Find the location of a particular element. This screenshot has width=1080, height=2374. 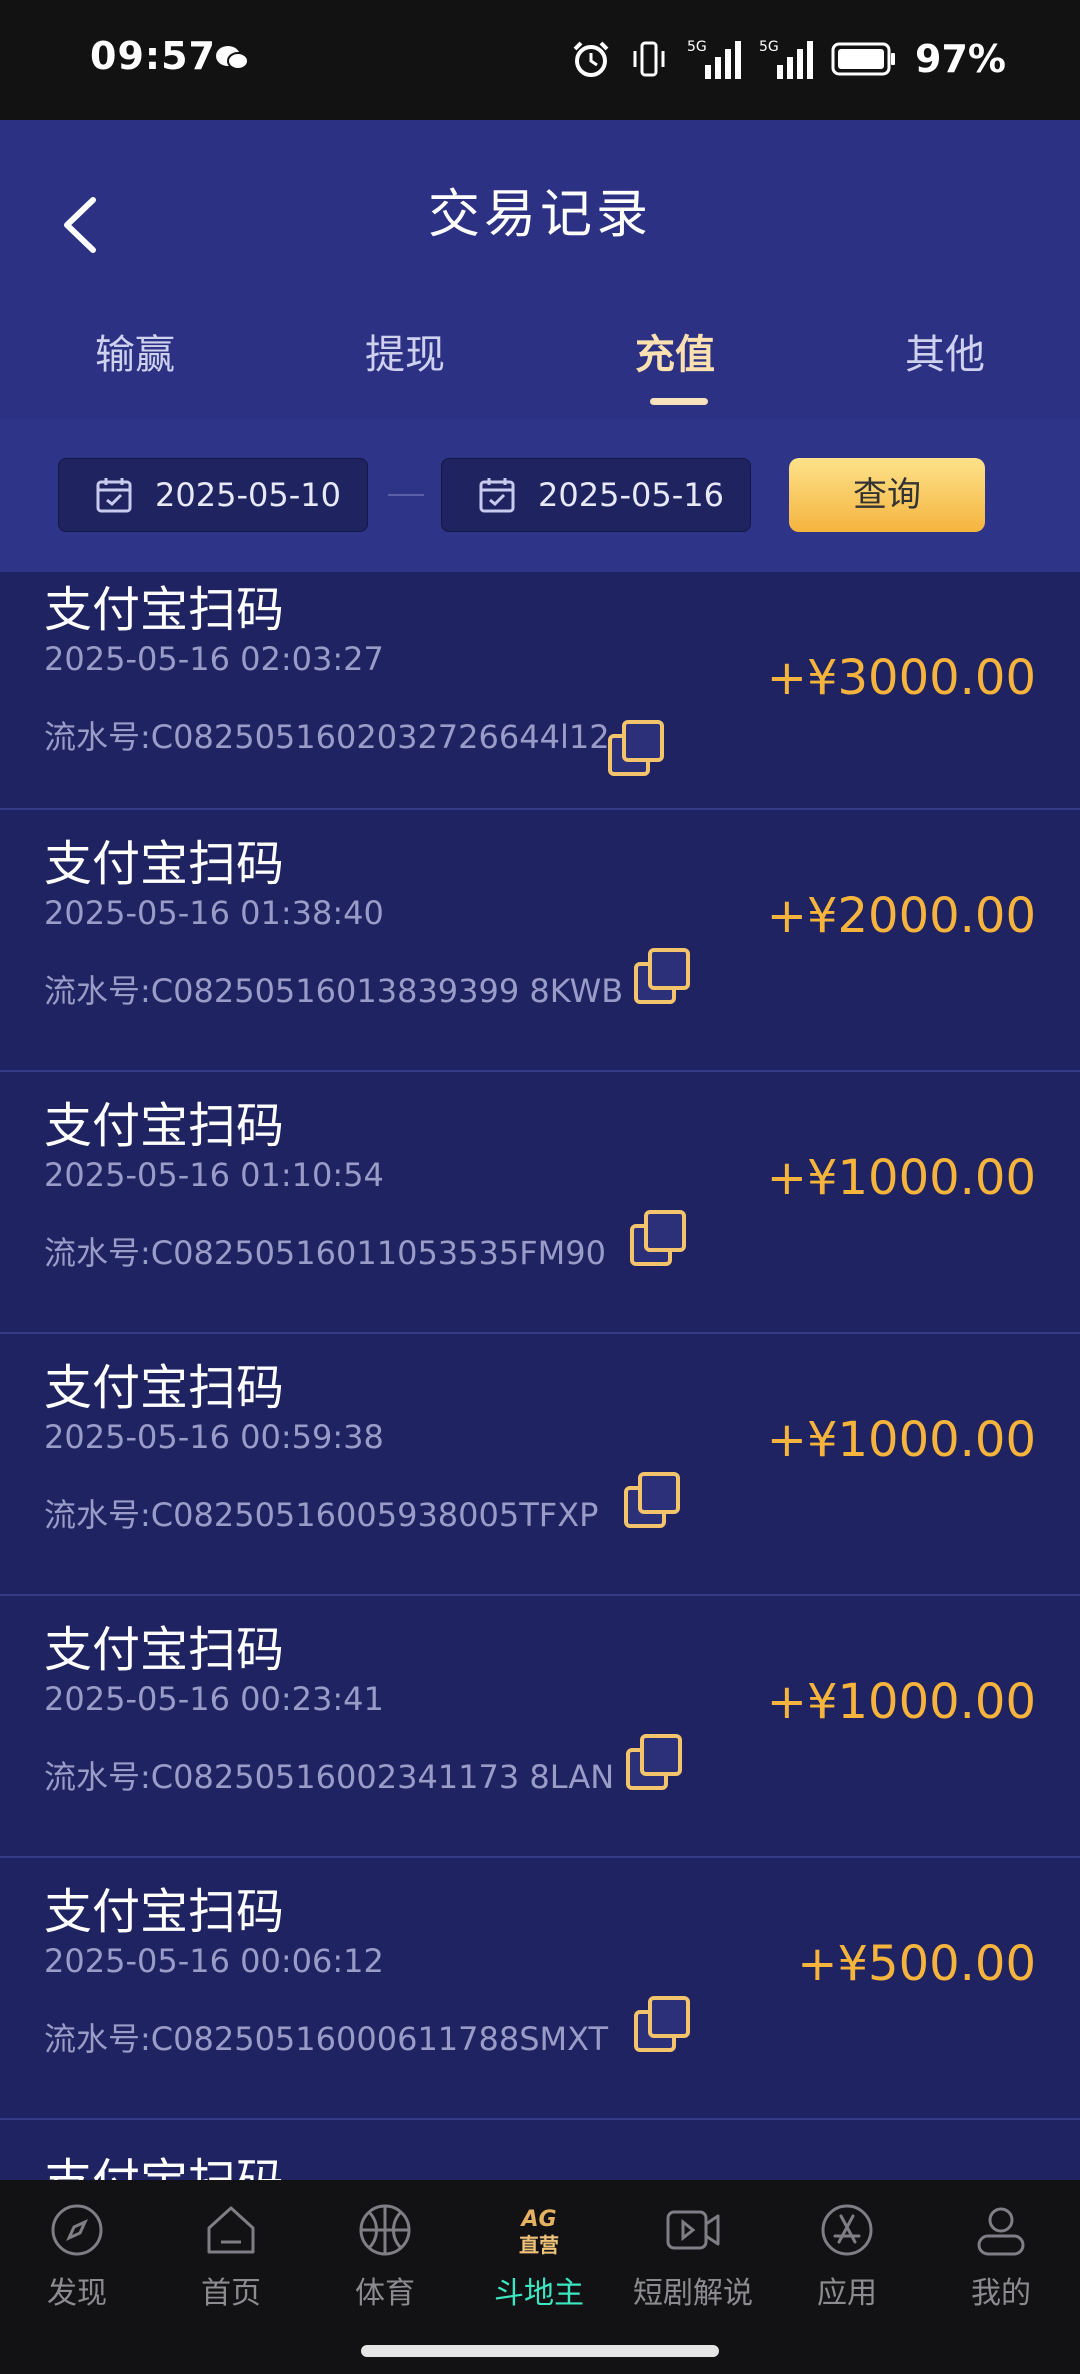

end-date-picker: 2025-05-16 is located at coordinates (596, 495).